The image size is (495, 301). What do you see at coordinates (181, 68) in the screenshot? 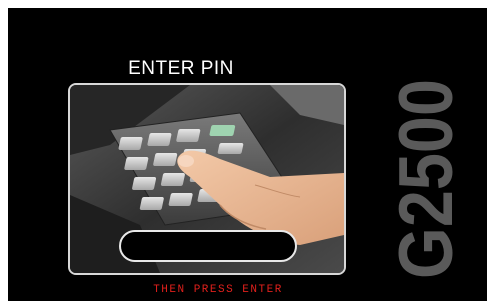
I see `page-title: ENTER PIN` at bounding box center [181, 68].